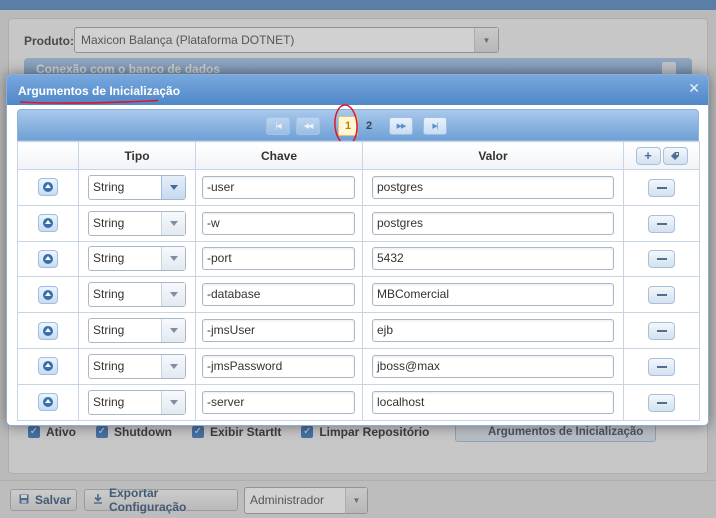 The height and width of the screenshot is (518, 716). What do you see at coordinates (278, 126) in the screenshot?
I see `first-page-button: |◀` at bounding box center [278, 126].